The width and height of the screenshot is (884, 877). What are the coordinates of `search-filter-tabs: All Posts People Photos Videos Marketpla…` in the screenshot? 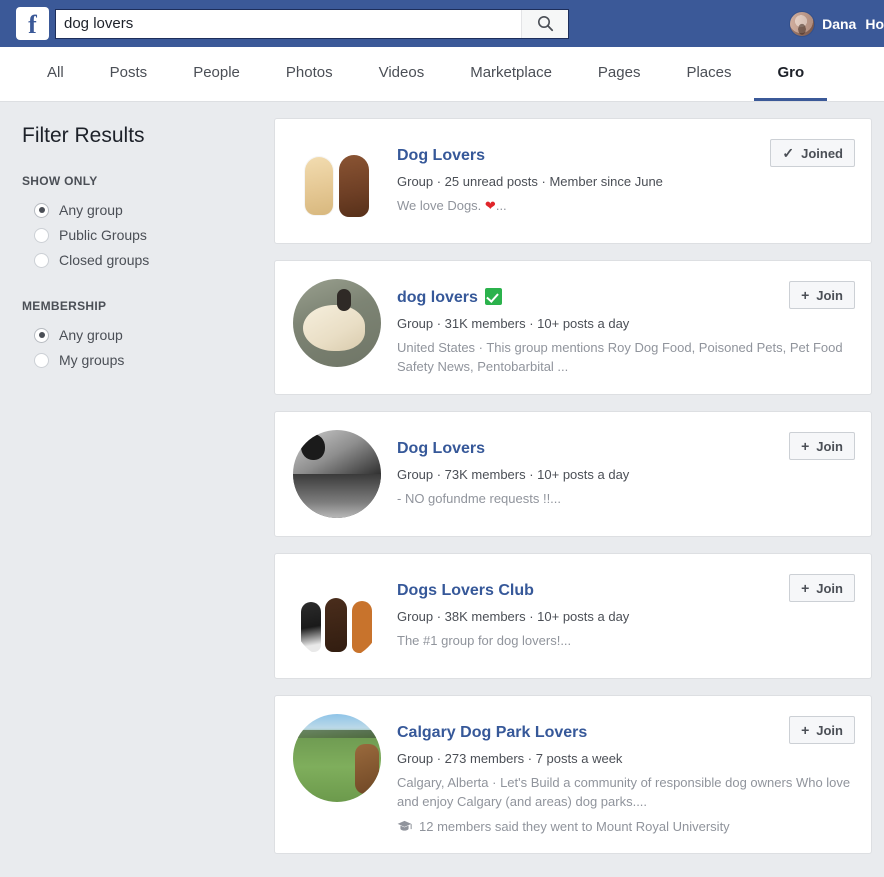 It's located at (442, 74).